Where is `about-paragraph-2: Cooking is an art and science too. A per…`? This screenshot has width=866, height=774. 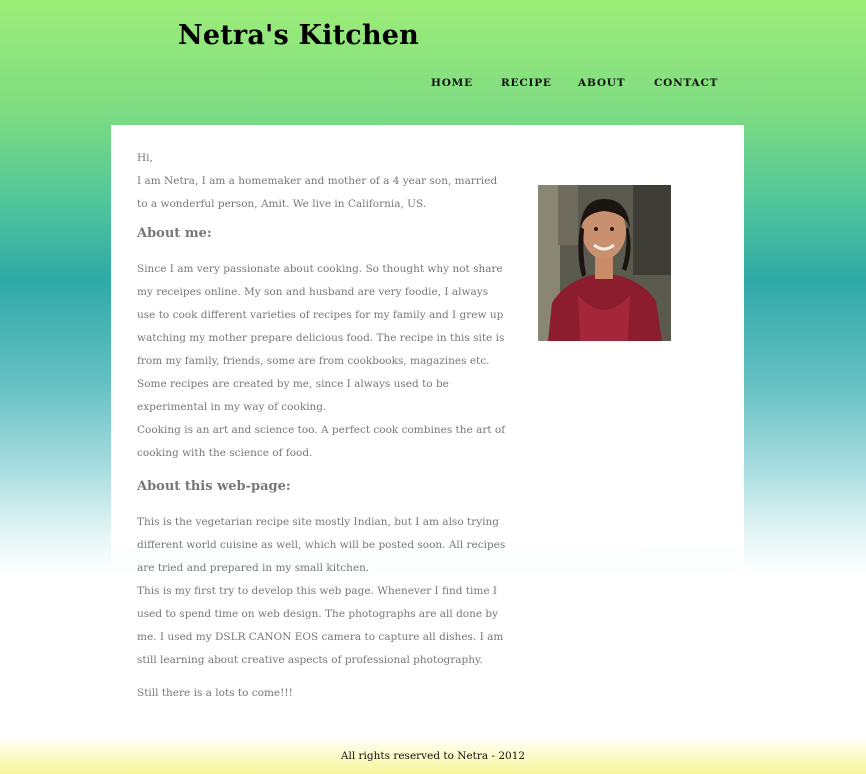
about-paragraph-2: Cooking is an art and science too. A per… is located at coordinates (321, 441).